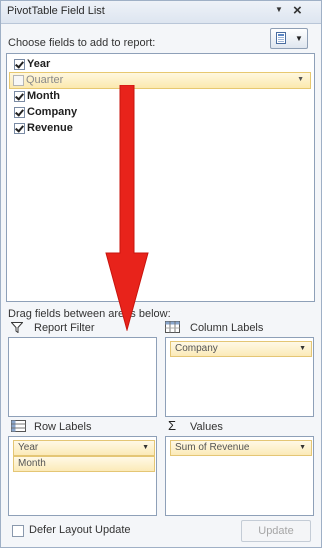 The width and height of the screenshot is (322, 548). I want to click on field-checkbox-quarter, so click(18, 80).